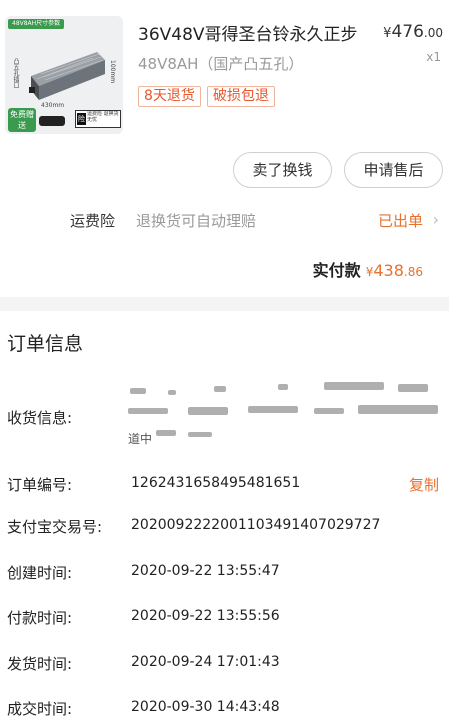 The width and height of the screenshot is (449, 728). What do you see at coordinates (248, 32) in the screenshot?
I see `product-title: 36V48V哥得圣台铃永久正步` at bounding box center [248, 32].